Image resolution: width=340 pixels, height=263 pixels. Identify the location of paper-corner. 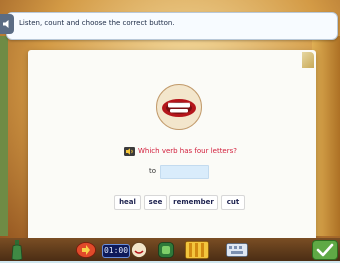
(308, 60).